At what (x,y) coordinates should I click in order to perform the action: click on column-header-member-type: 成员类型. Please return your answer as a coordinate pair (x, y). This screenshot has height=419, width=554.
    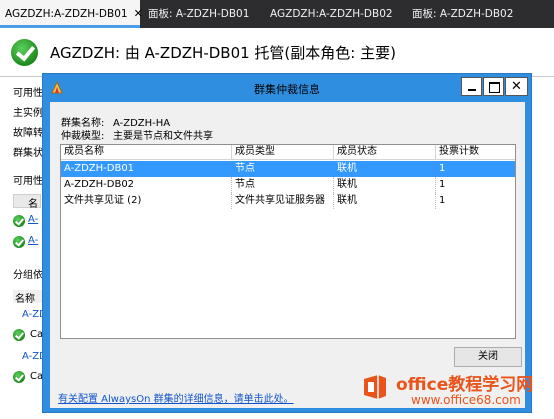
    Looking at the image, I should click on (283, 152).